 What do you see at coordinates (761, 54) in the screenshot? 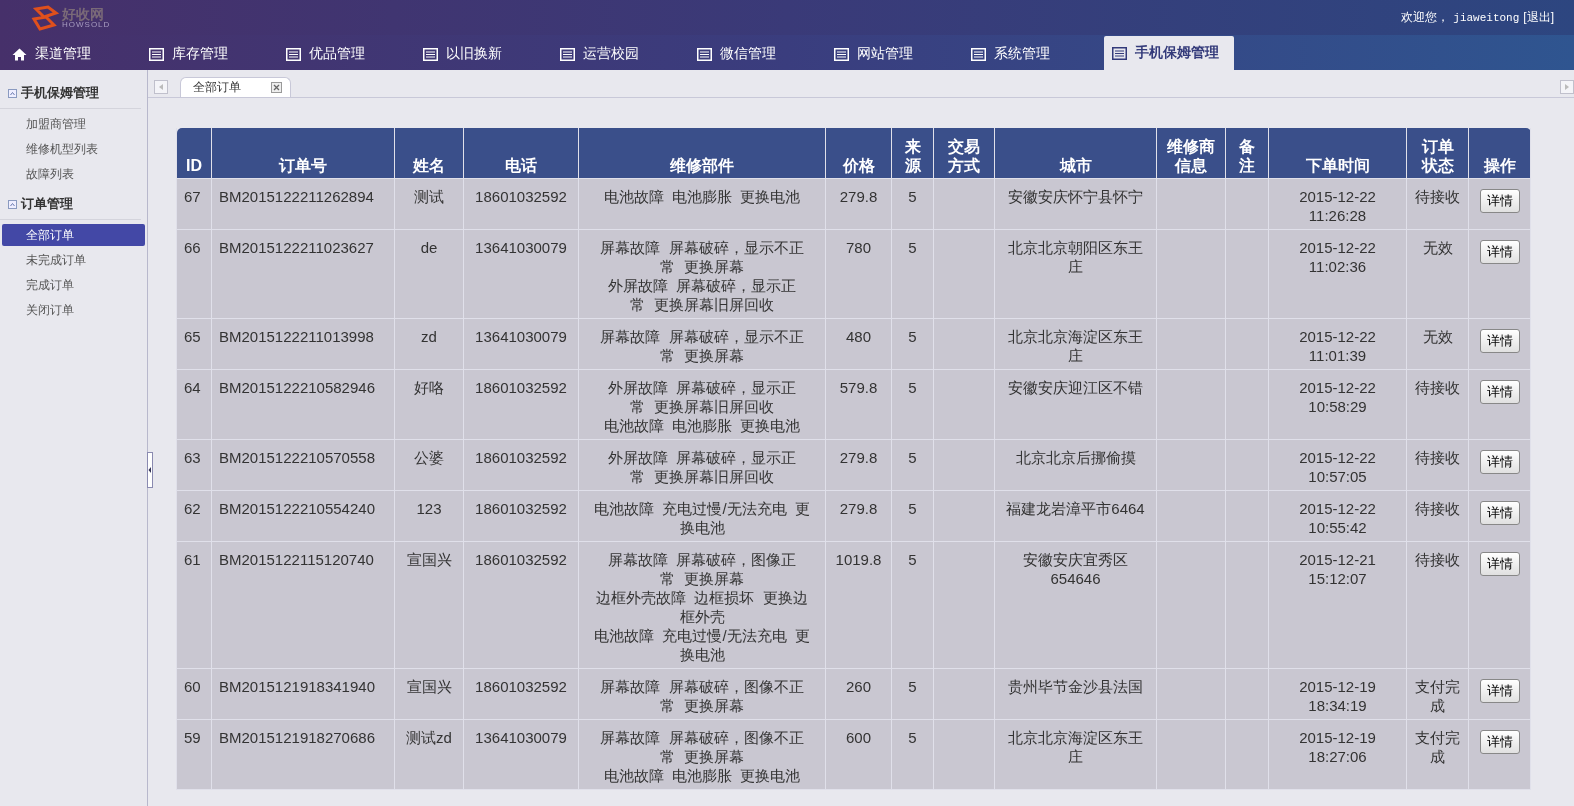
I see `nav-tab: 微信管理` at bounding box center [761, 54].